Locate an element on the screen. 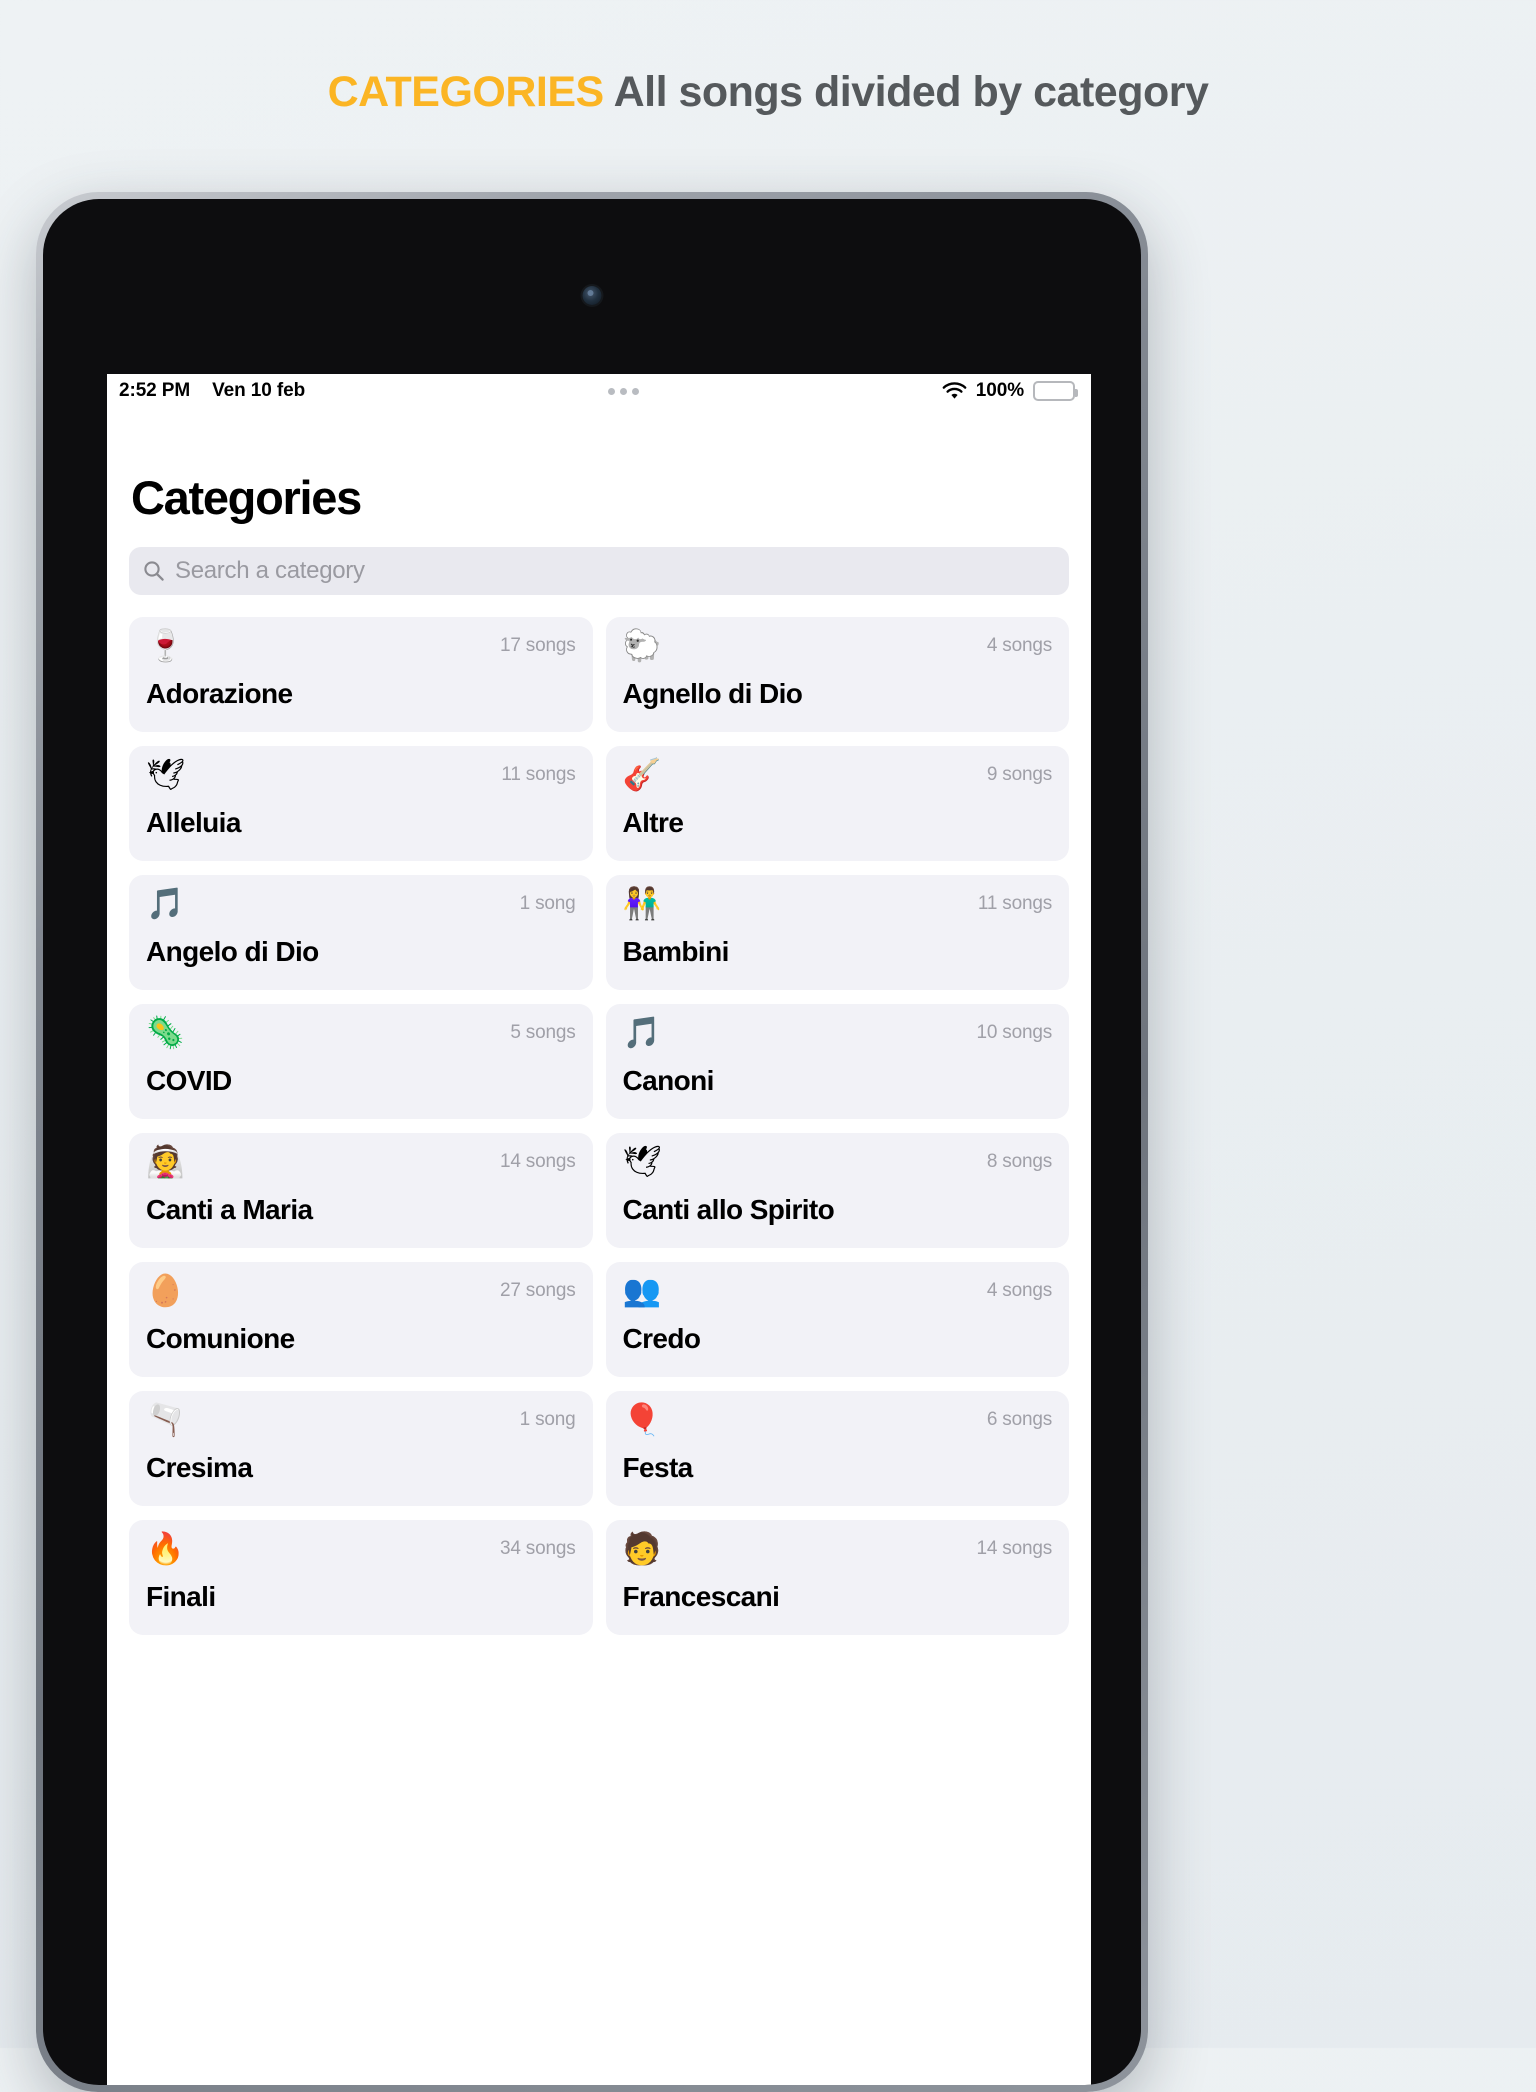 This screenshot has height=2092, width=1536. category-card: 🦠 5 songs COVID is located at coordinates (361, 1061).